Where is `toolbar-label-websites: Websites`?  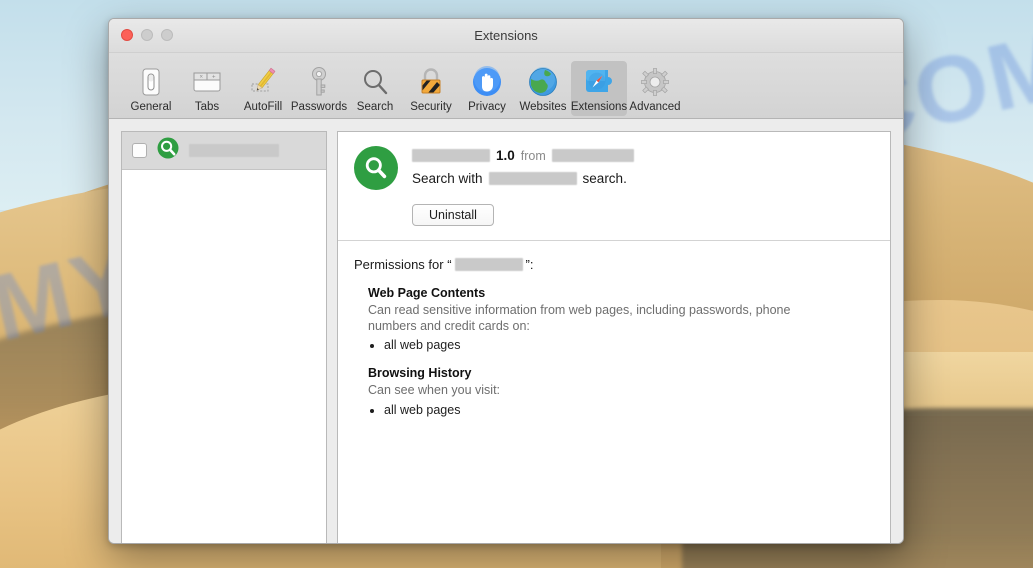 toolbar-label-websites: Websites is located at coordinates (543, 107).